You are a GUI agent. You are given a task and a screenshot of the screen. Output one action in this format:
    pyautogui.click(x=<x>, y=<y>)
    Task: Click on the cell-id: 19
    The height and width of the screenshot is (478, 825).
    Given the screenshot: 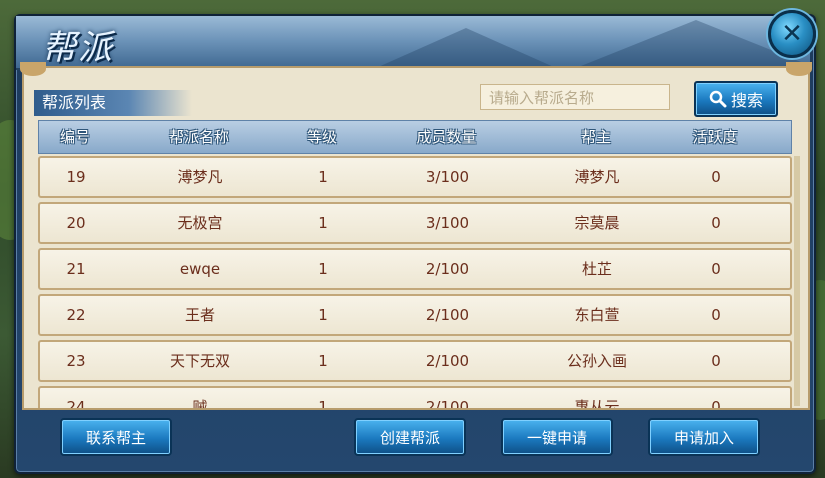 What is the action you would take?
    pyautogui.click(x=76, y=177)
    